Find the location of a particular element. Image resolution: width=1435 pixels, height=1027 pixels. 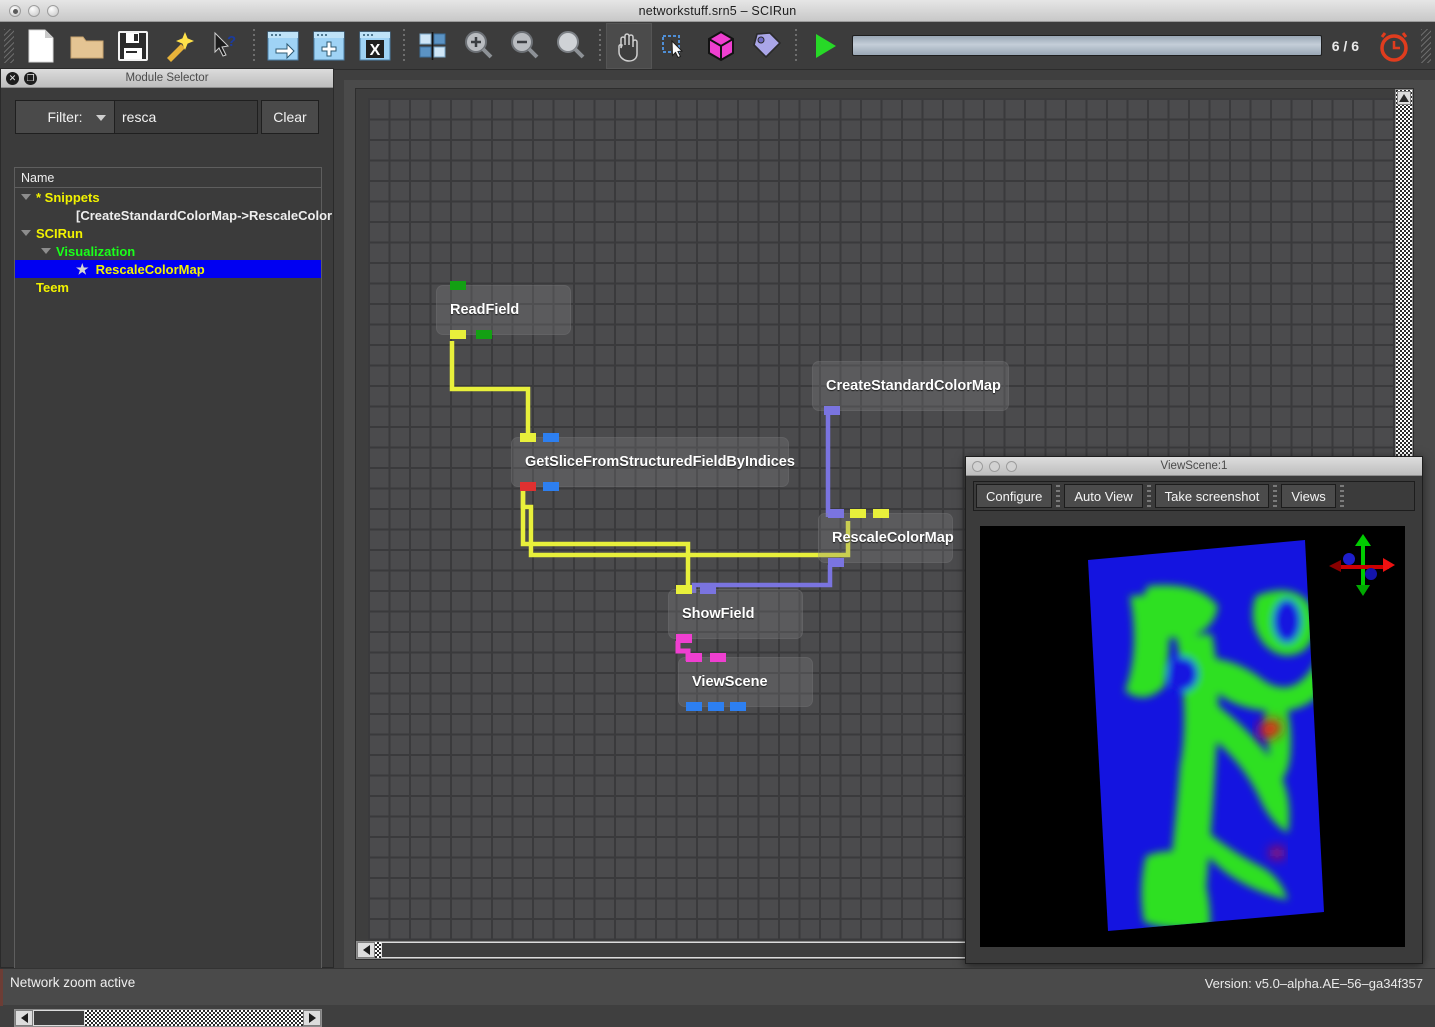

zoom-reset-button is located at coordinates (571, 46).